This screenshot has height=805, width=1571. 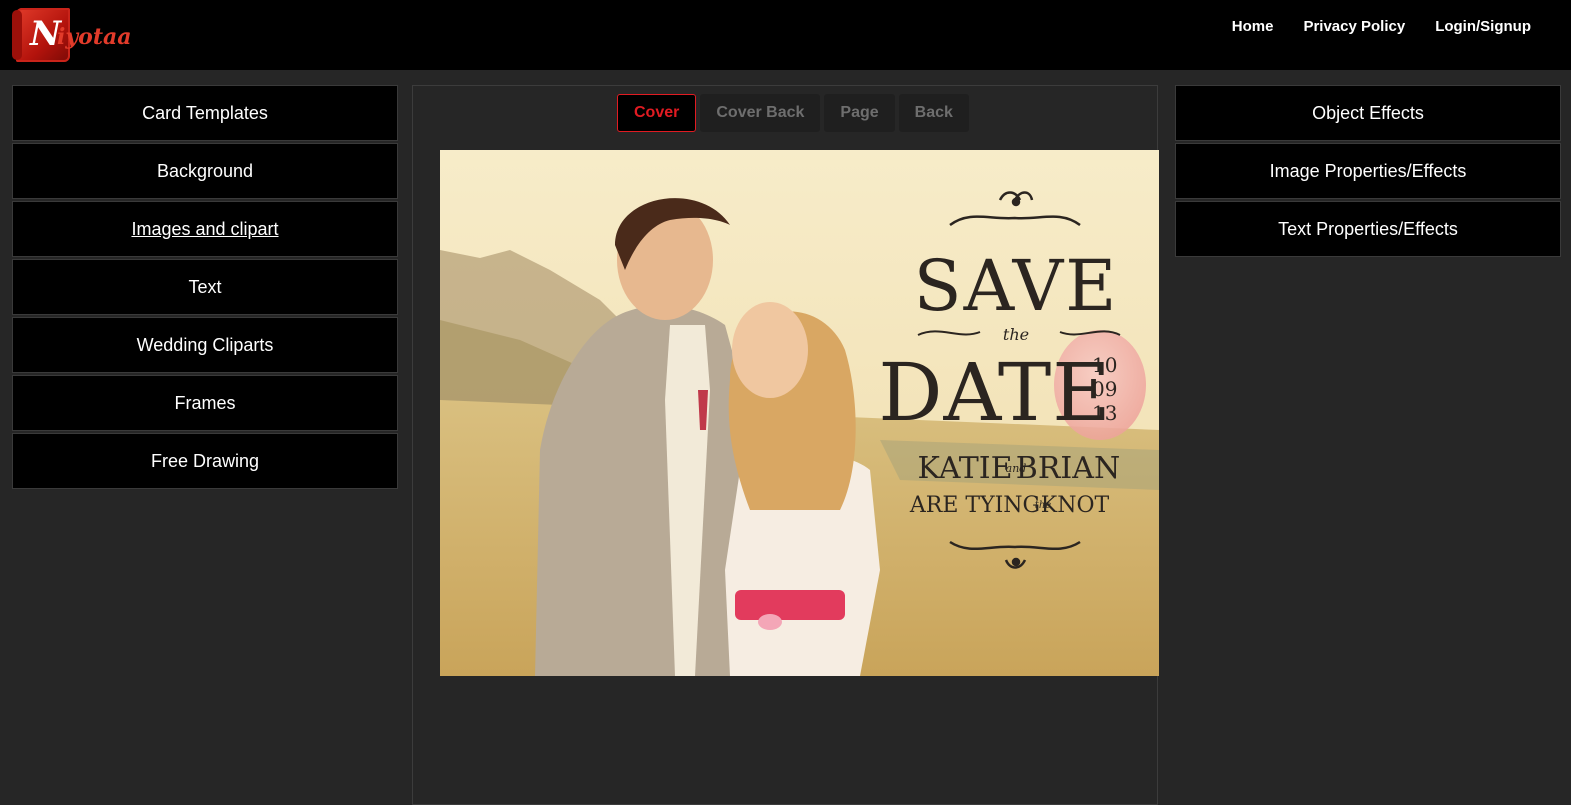 I want to click on niyotaa-logo: N iyotaa, so click(x=72, y=35).